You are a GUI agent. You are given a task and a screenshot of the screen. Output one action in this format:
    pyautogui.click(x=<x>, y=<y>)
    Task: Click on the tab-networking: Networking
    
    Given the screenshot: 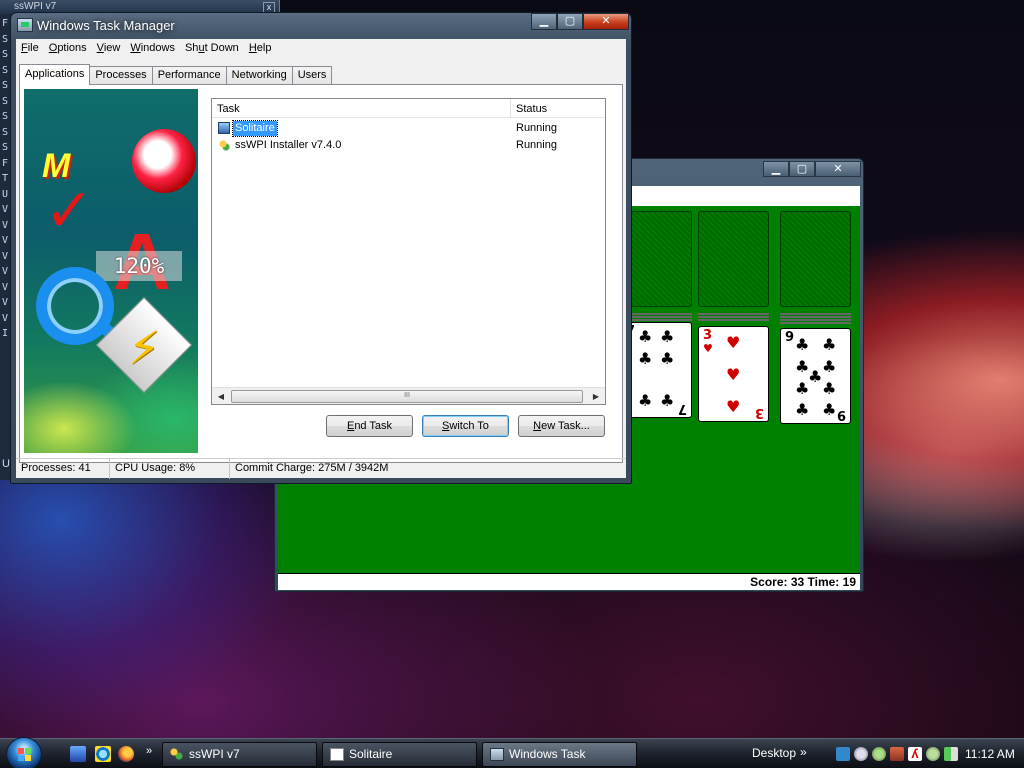 What is the action you would take?
    pyautogui.click(x=259, y=75)
    